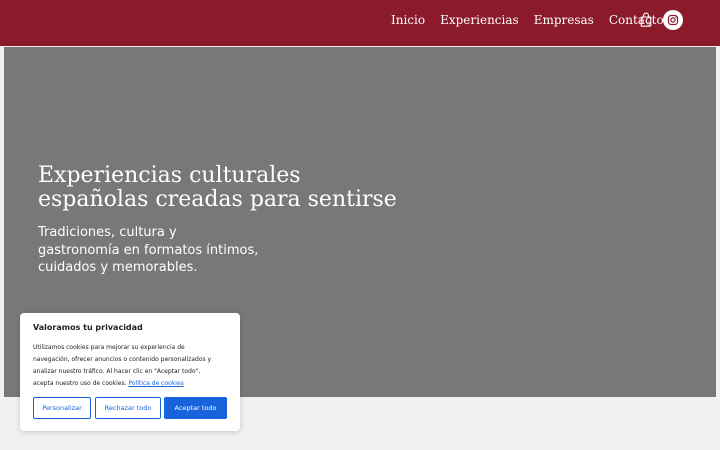 This screenshot has height=450, width=720. Describe the element at coordinates (636, 20) in the screenshot. I see `nav-link-contacto: Contacto` at that location.